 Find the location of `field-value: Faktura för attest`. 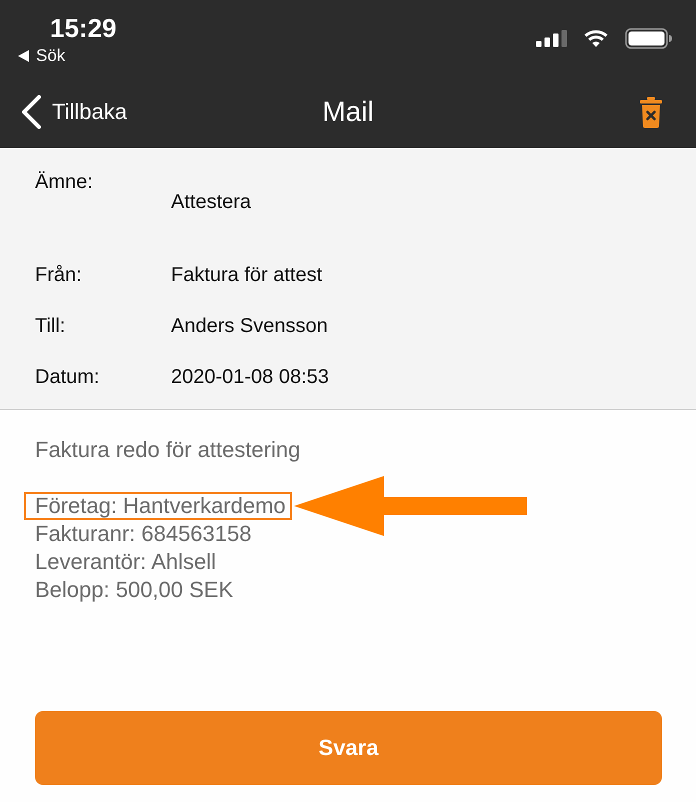

field-value: Faktura för attest is located at coordinates (246, 275).